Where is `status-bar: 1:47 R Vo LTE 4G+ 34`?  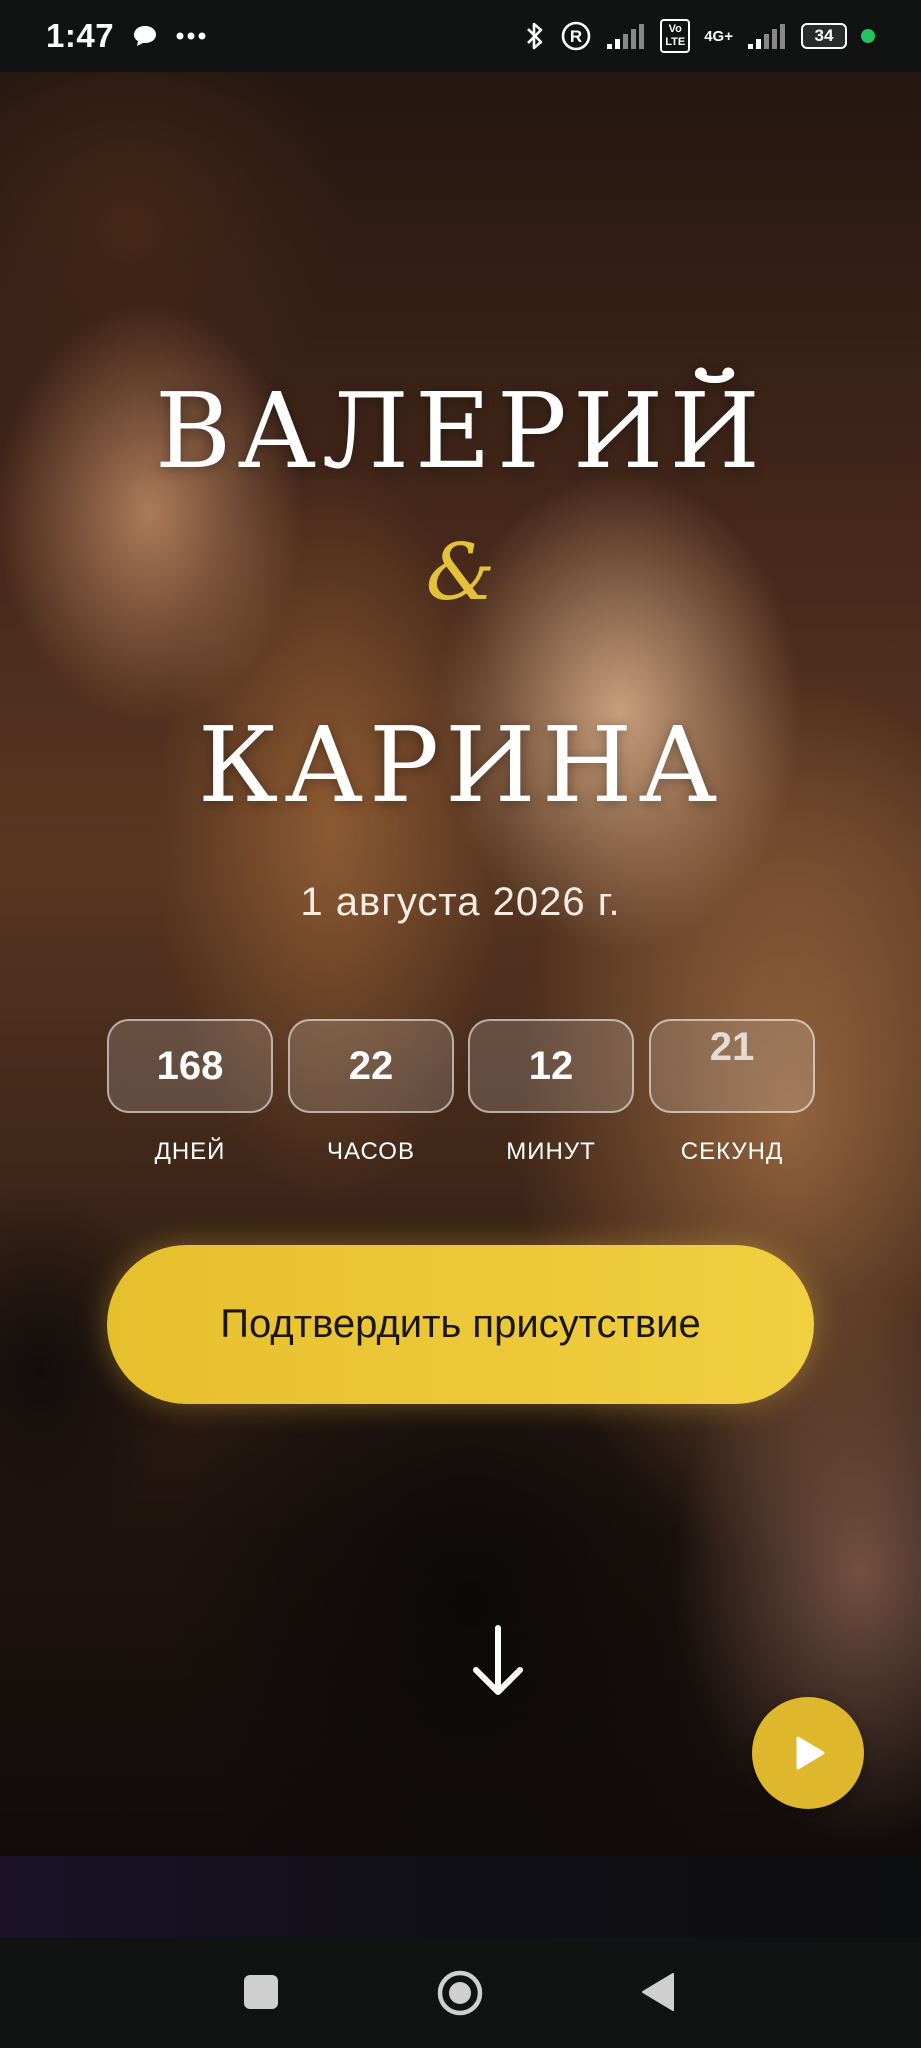
status-bar: 1:47 R Vo LTE 4G+ 34 is located at coordinates (460, 36).